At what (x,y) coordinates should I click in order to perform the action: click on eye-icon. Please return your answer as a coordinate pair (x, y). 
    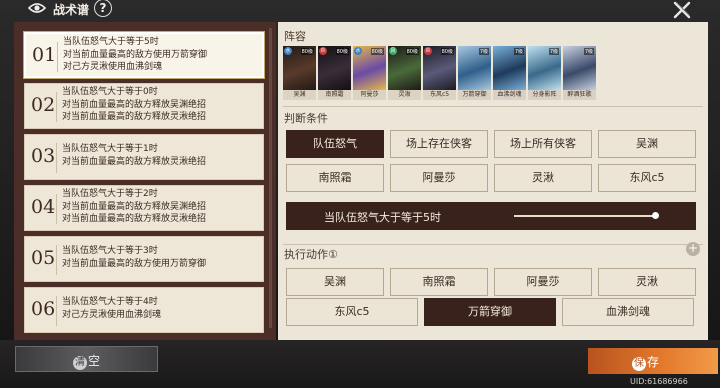
    Looking at the image, I should click on (37, 8).